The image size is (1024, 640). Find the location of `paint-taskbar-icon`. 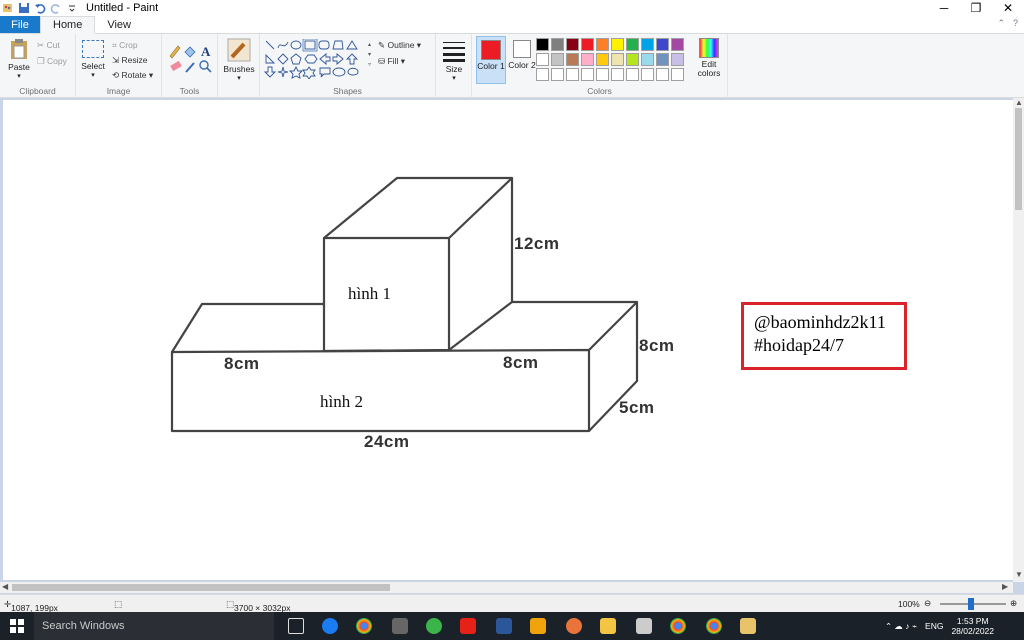

paint-taskbar-icon is located at coordinates (748, 626).